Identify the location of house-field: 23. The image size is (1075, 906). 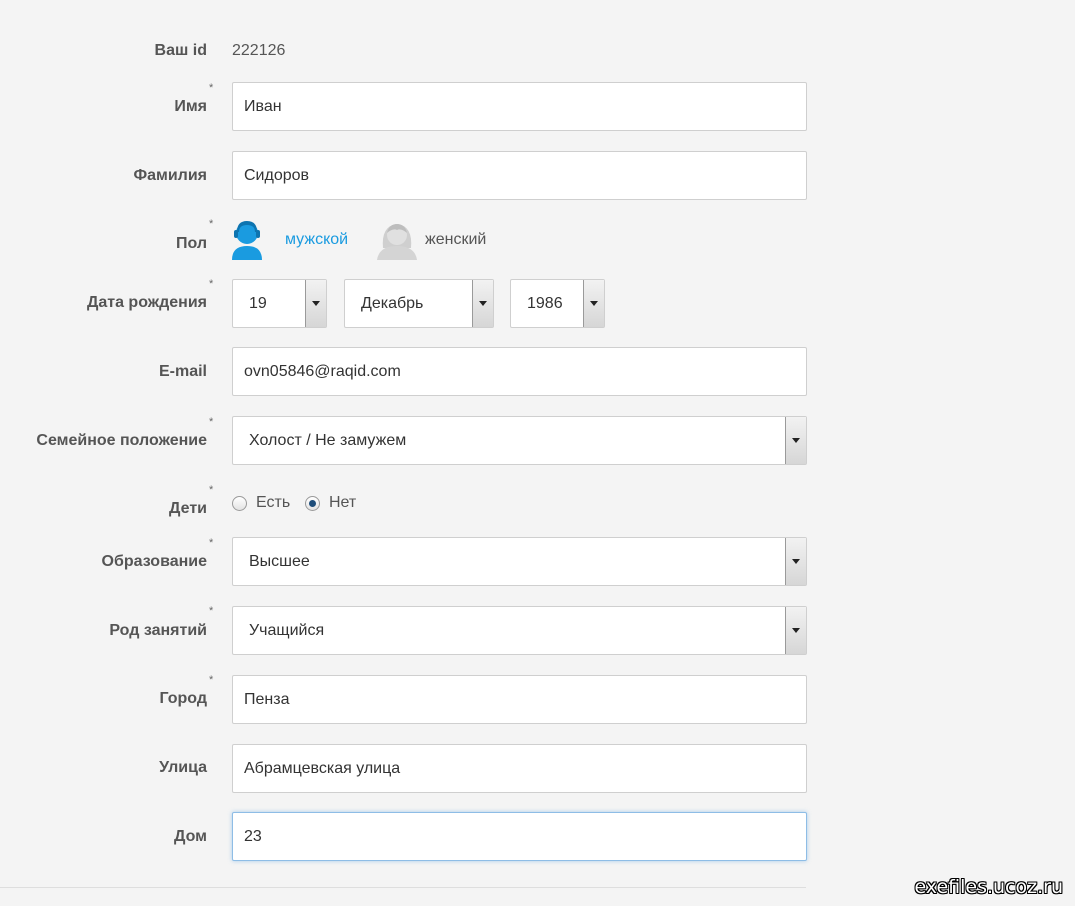
(519, 836).